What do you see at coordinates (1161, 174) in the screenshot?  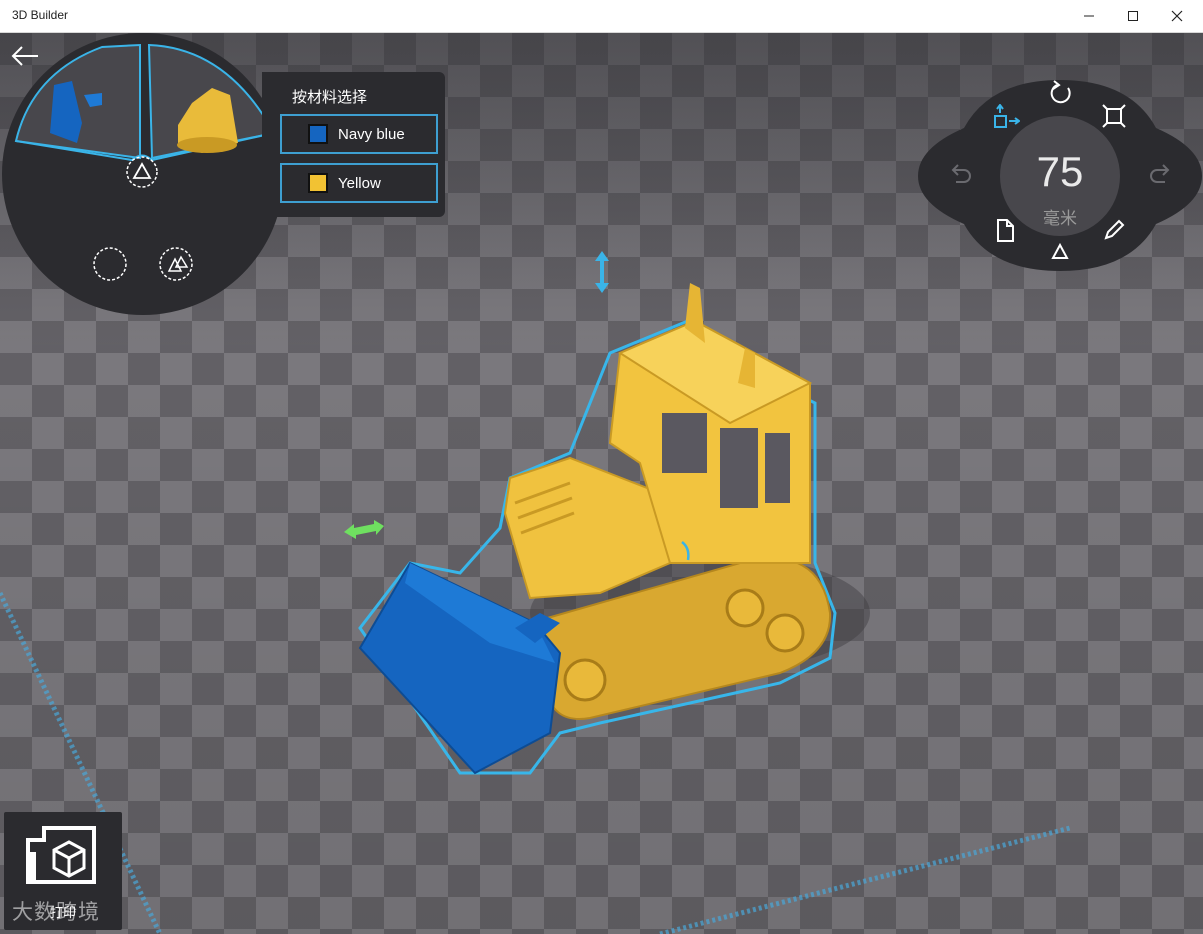 I see `redo-icon` at bounding box center [1161, 174].